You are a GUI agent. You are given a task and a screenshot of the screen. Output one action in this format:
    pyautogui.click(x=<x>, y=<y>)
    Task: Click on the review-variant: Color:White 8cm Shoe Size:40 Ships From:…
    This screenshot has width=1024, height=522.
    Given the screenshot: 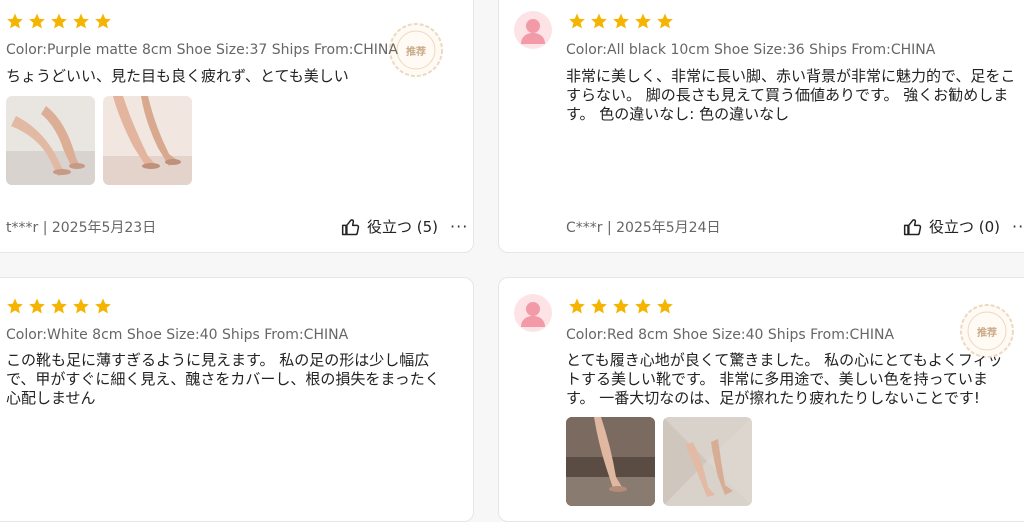 What is the action you would take?
    pyautogui.click(x=177, y=335)
    